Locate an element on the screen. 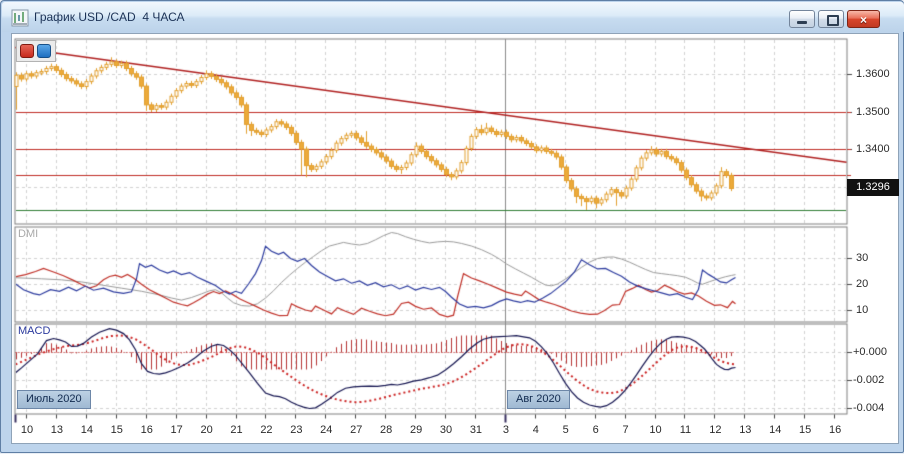  price-tick-label: 1.3500 is located at coordinates (873, 111).